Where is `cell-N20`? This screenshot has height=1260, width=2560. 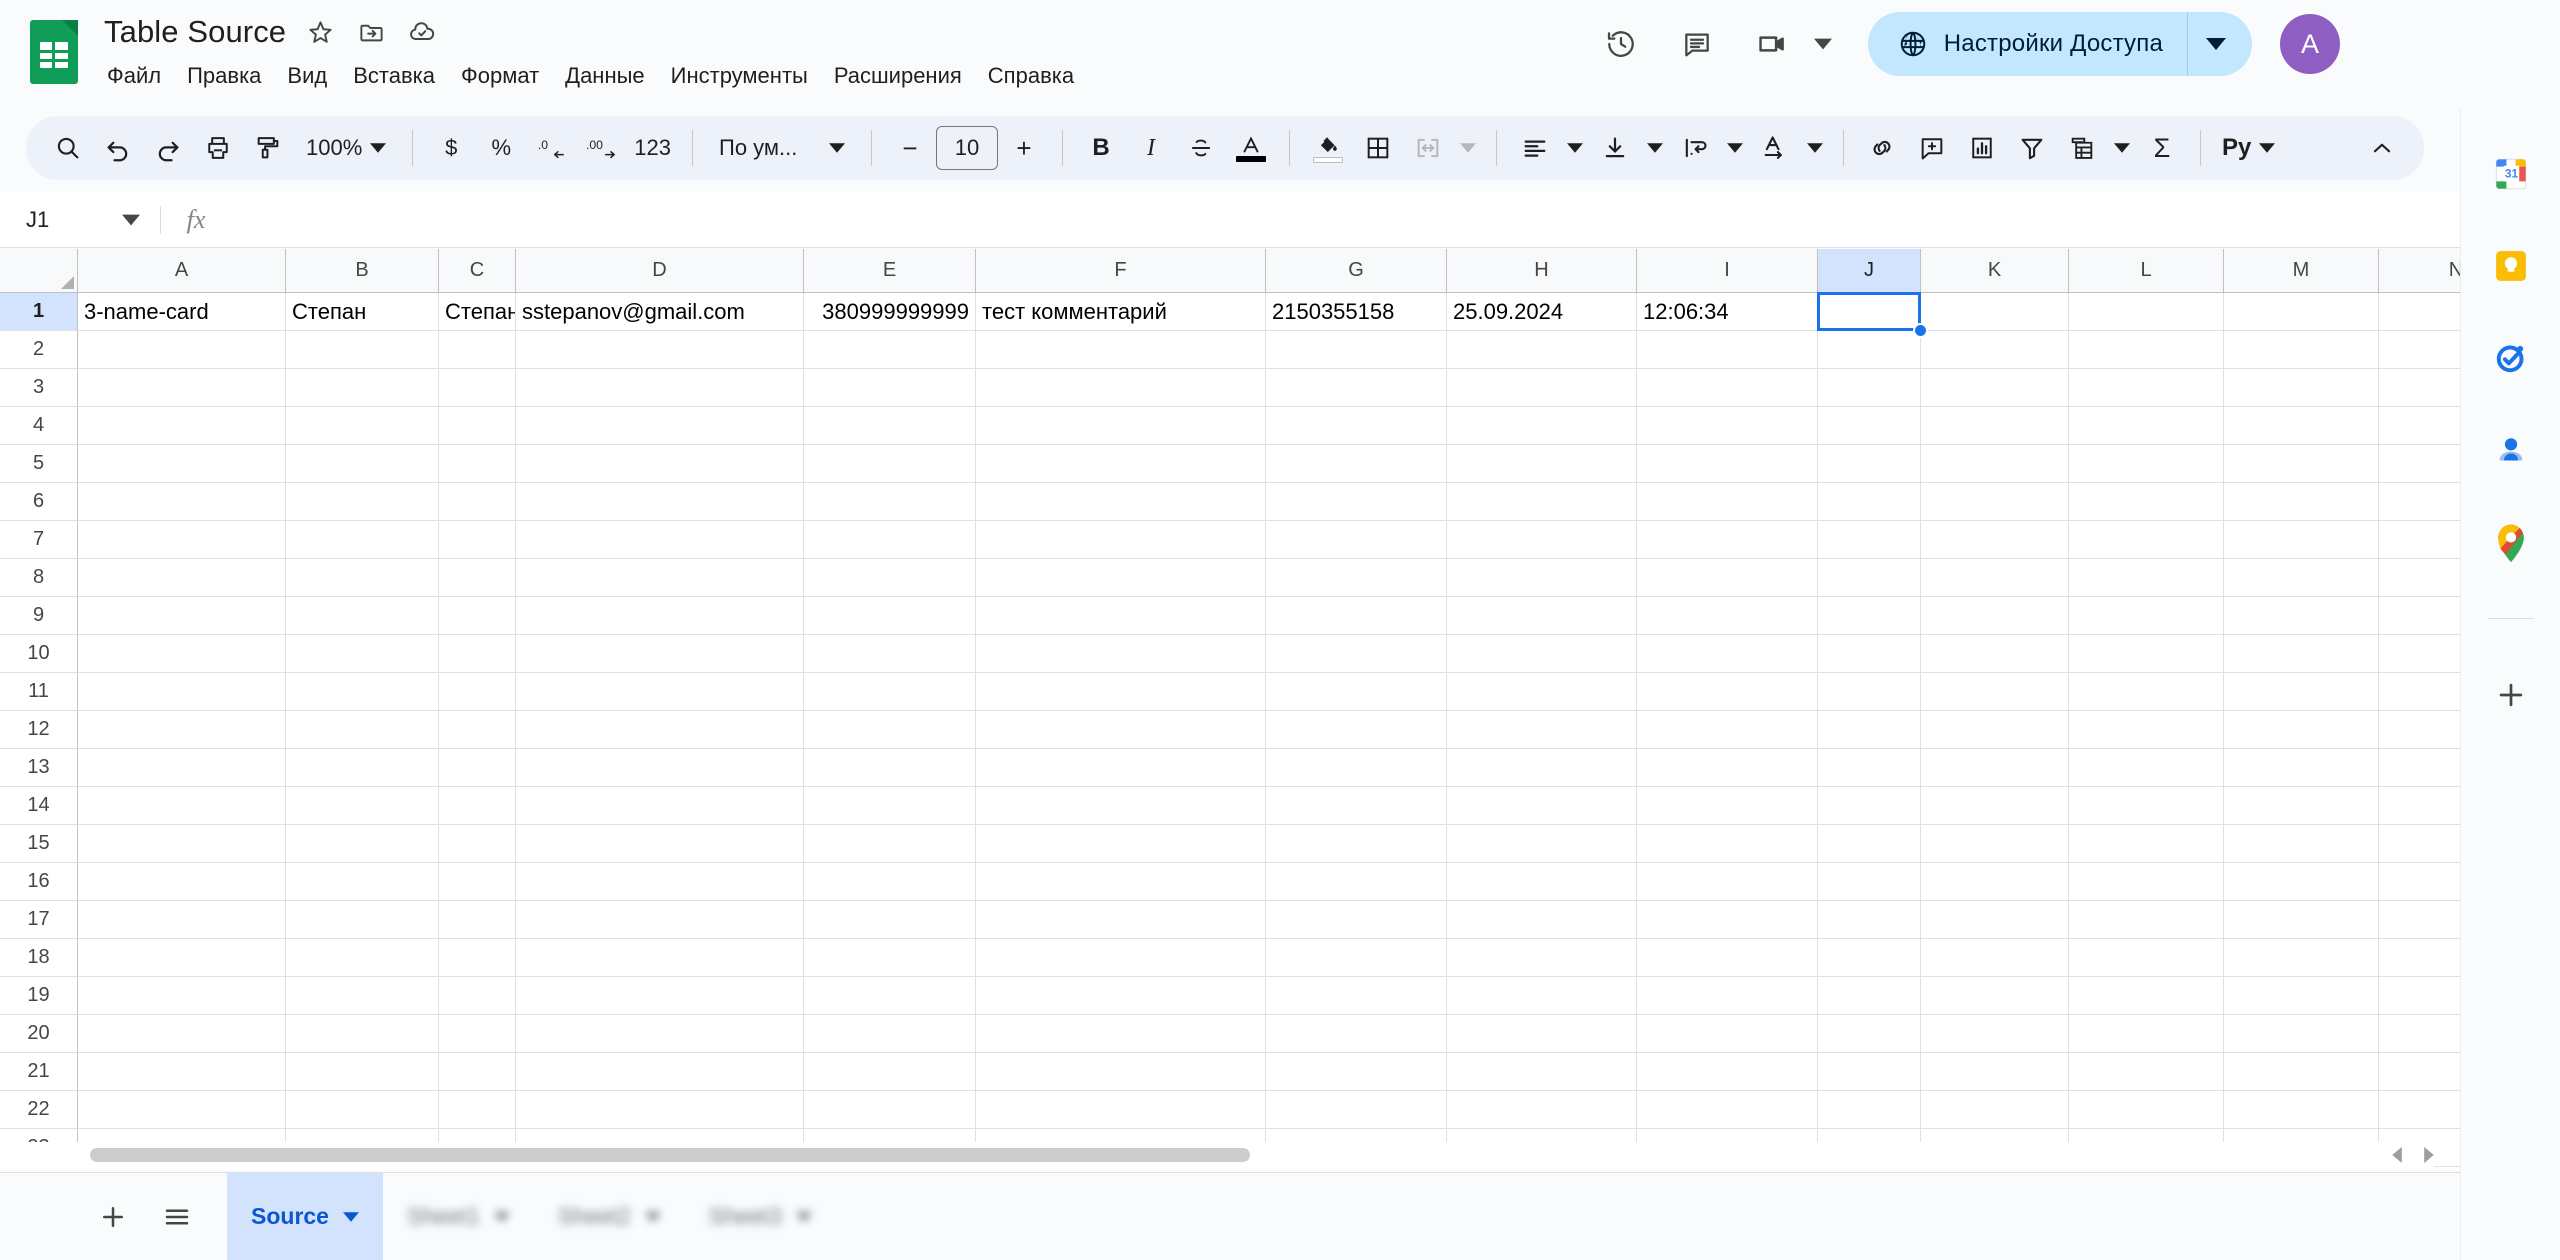
cell-N20 is located at coordinates (2419, 1034).